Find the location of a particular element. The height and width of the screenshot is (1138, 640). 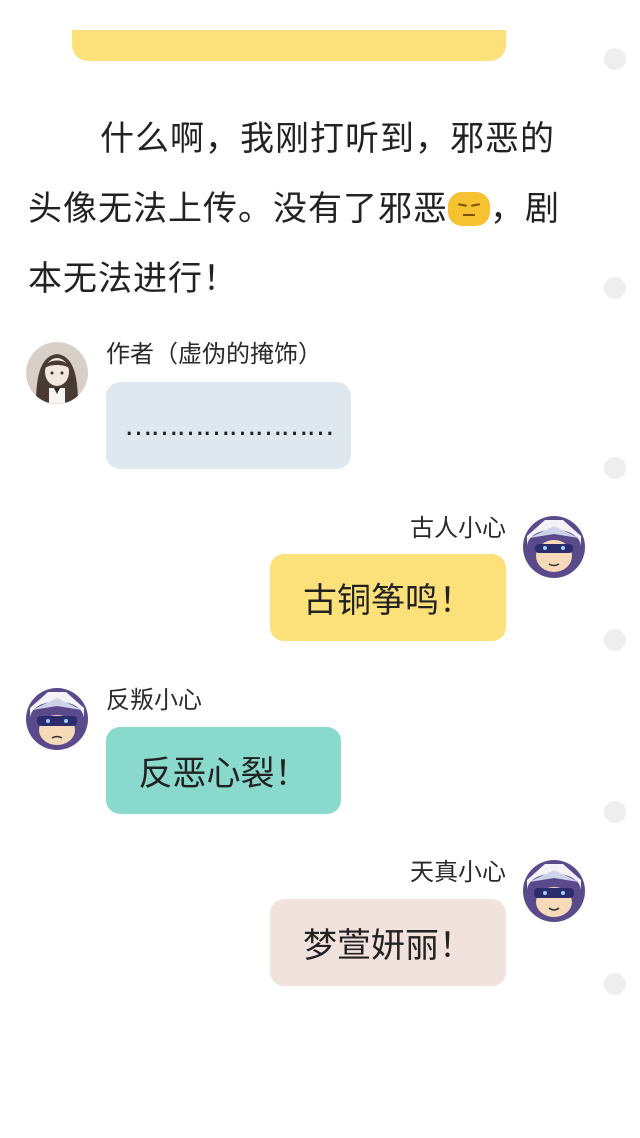

previous-message-bubble is located at coordinates (289, 45).